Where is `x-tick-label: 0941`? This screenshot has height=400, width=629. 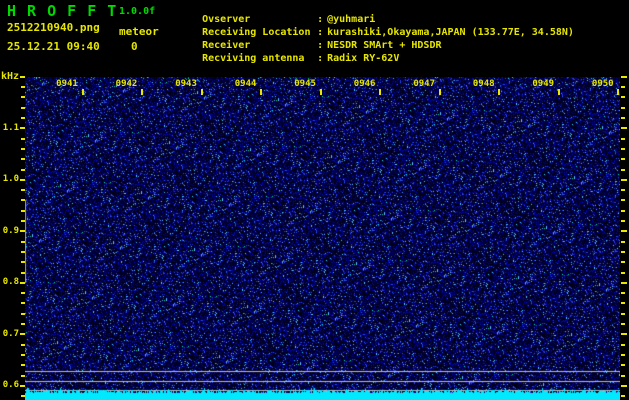 x-tick-label: 0941 is located at coordinates (67, 84).